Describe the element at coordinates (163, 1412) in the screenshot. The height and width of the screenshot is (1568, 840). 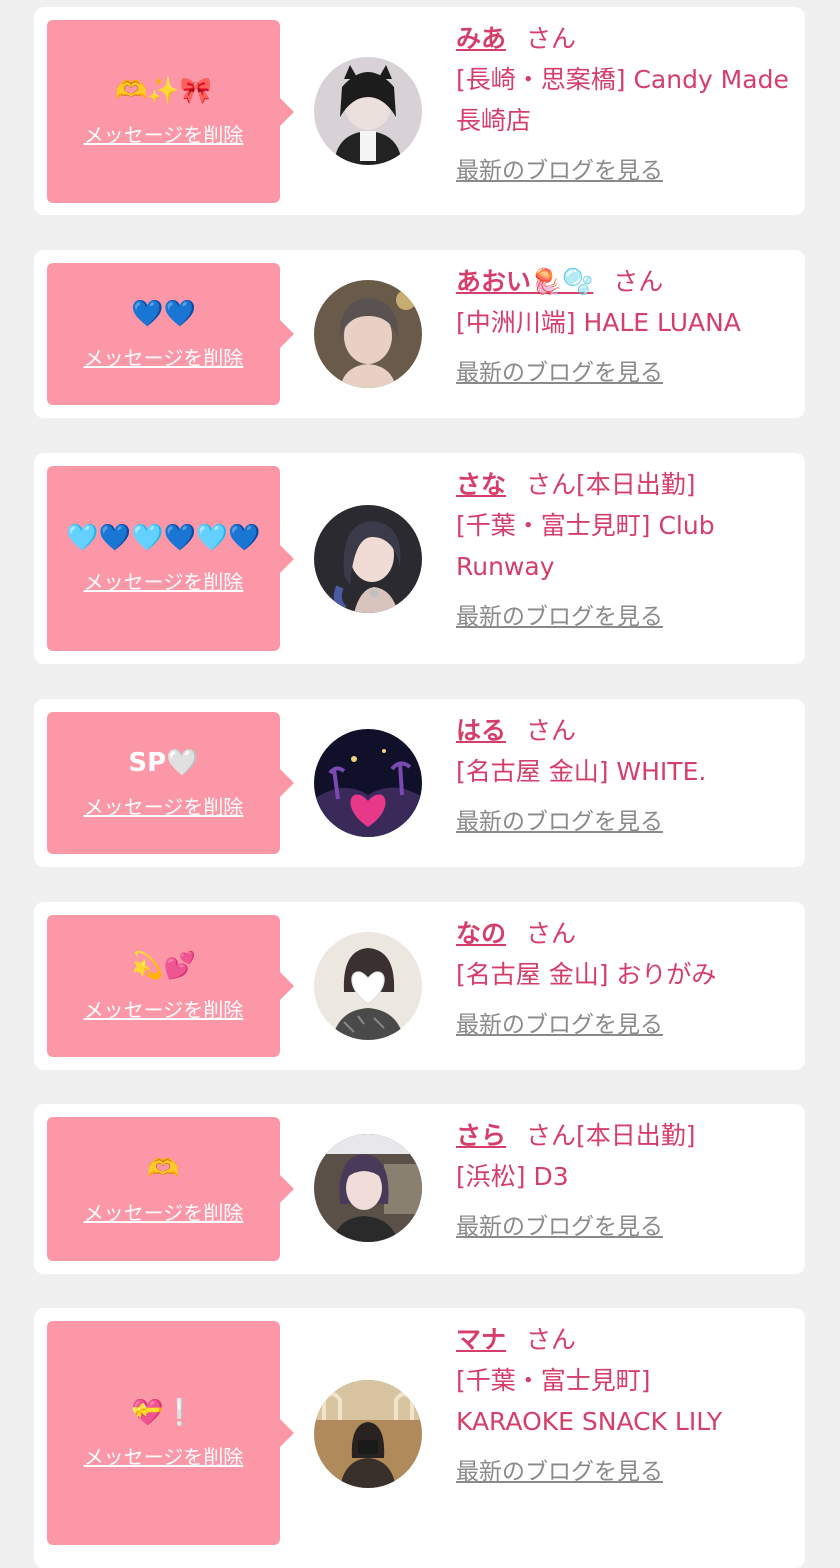
I see `message-text: 💝❕` at that location.